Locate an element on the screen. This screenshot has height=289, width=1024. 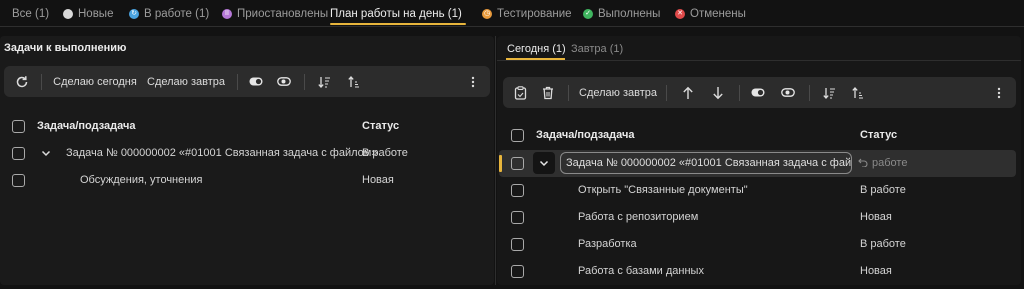
status-in-progress-icon: ↻ is located at coordinates (134, 13).